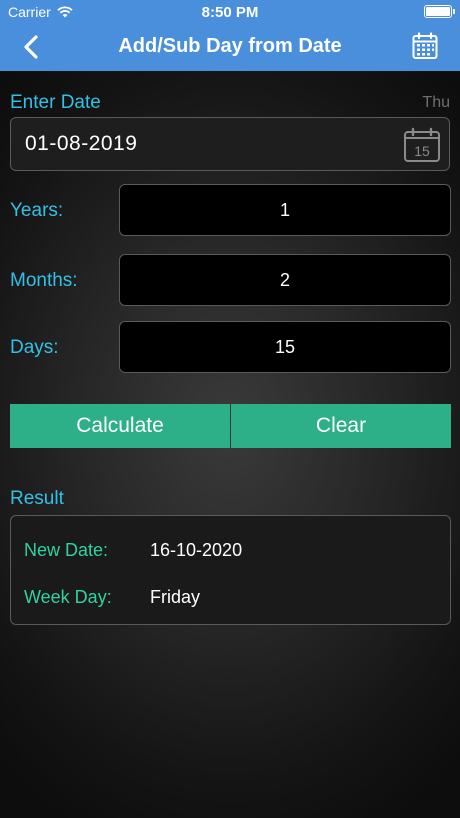  What do you see at coordinates (230, 144) in the screenshot?
I see `date-input: 01-08-2019 15` at bounding box center [230, 144].